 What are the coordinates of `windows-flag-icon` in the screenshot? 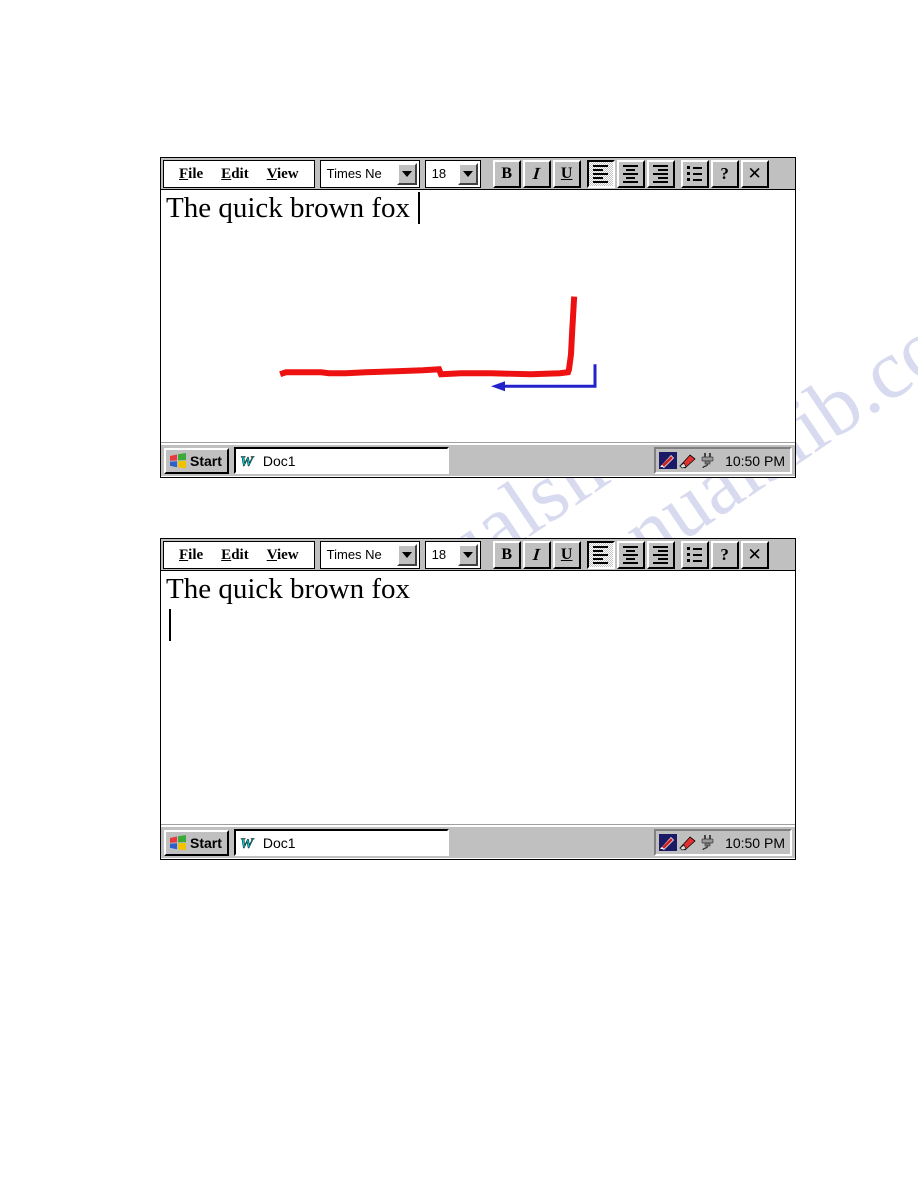 It's located at (178, 842).